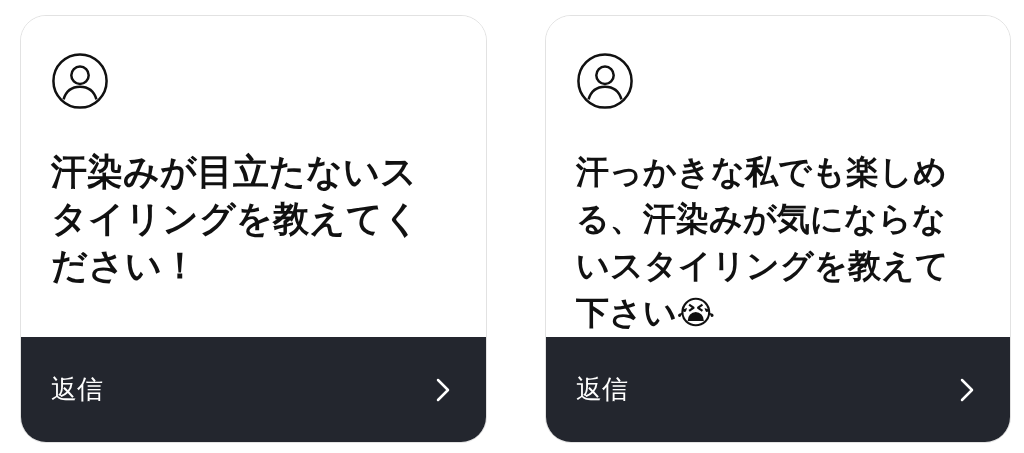  Describe the element at coordinates (762, 242) in the screenshot. I see `question-text: 汗っかきな私でも楽しめる、汗染みが気にならないスタイリングを教えて下さい😭` at that location.